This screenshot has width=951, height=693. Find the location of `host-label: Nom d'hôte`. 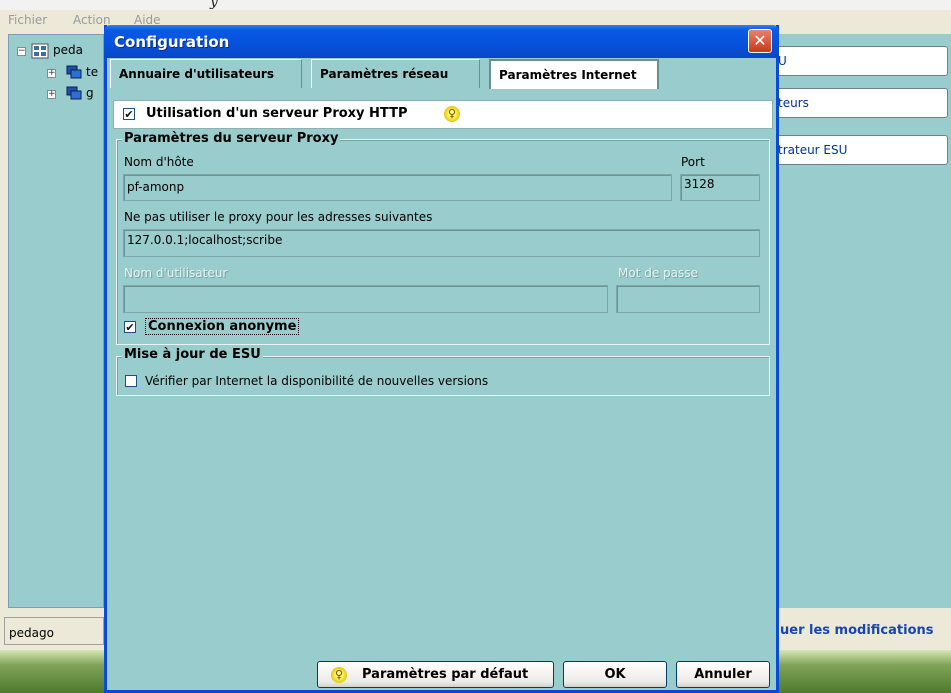

host-label: Nom d'hôte is located at coordinates (159, 162).